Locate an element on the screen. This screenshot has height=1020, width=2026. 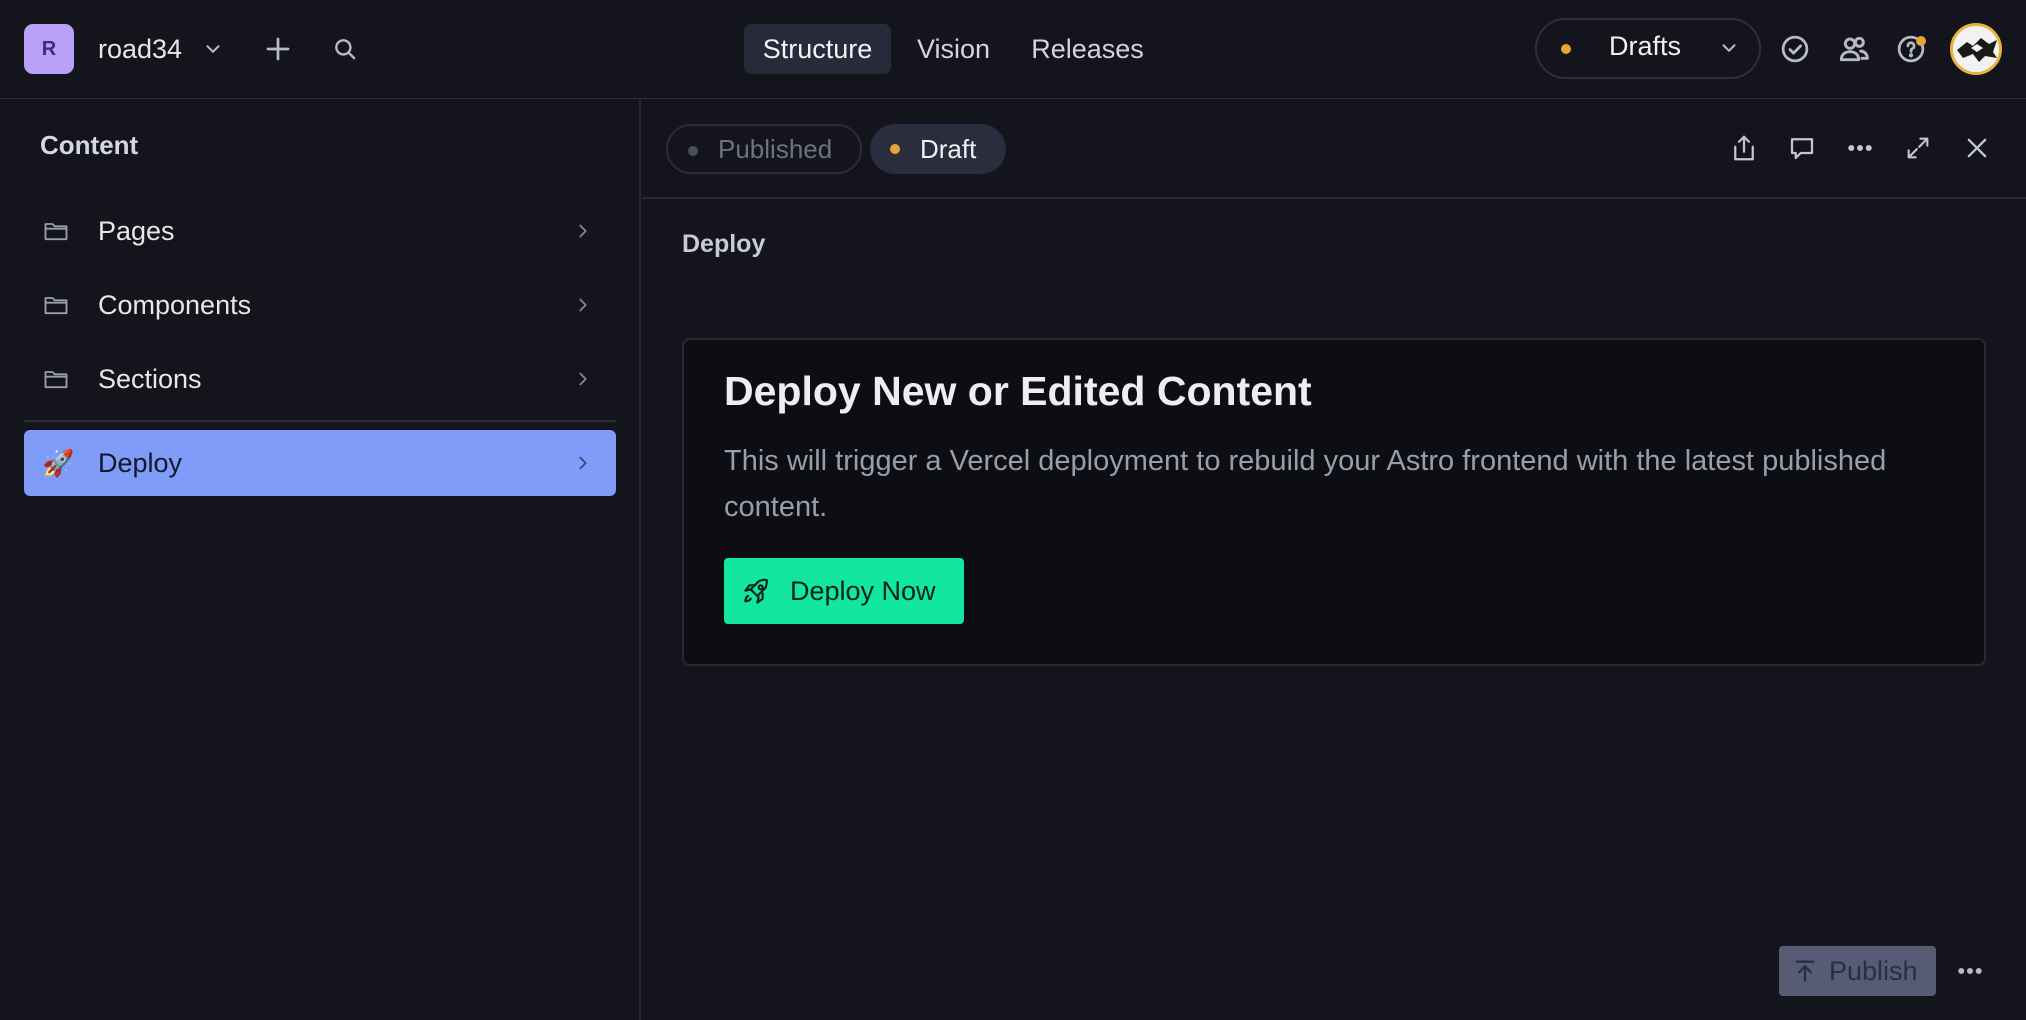
sidebar-item-label: Deploy is located at coordinates (140, 462).